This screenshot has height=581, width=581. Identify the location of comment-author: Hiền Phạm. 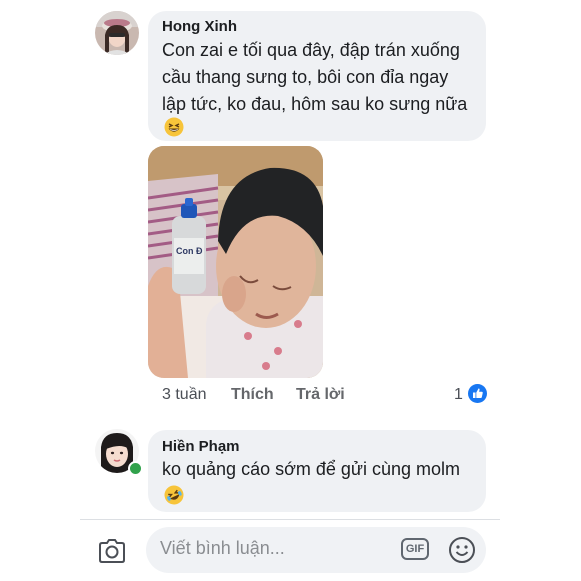
(201, 446).